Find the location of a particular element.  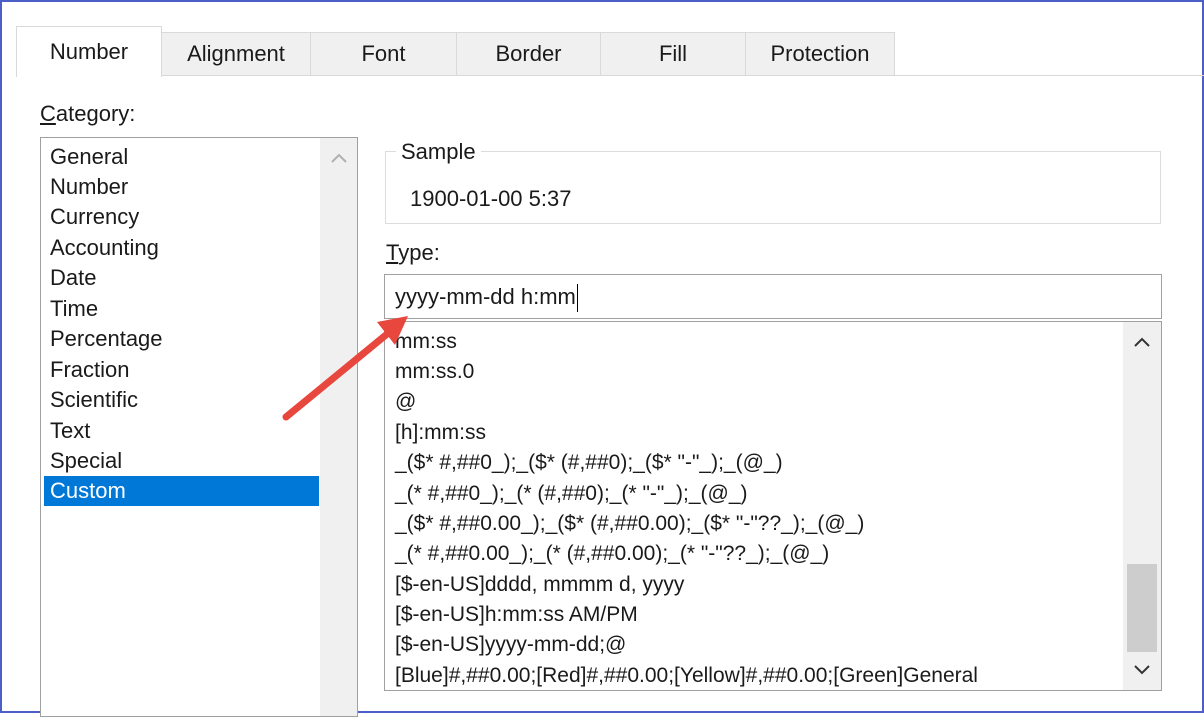

category-label-text: ategory: is located at coordinates (95, 113).